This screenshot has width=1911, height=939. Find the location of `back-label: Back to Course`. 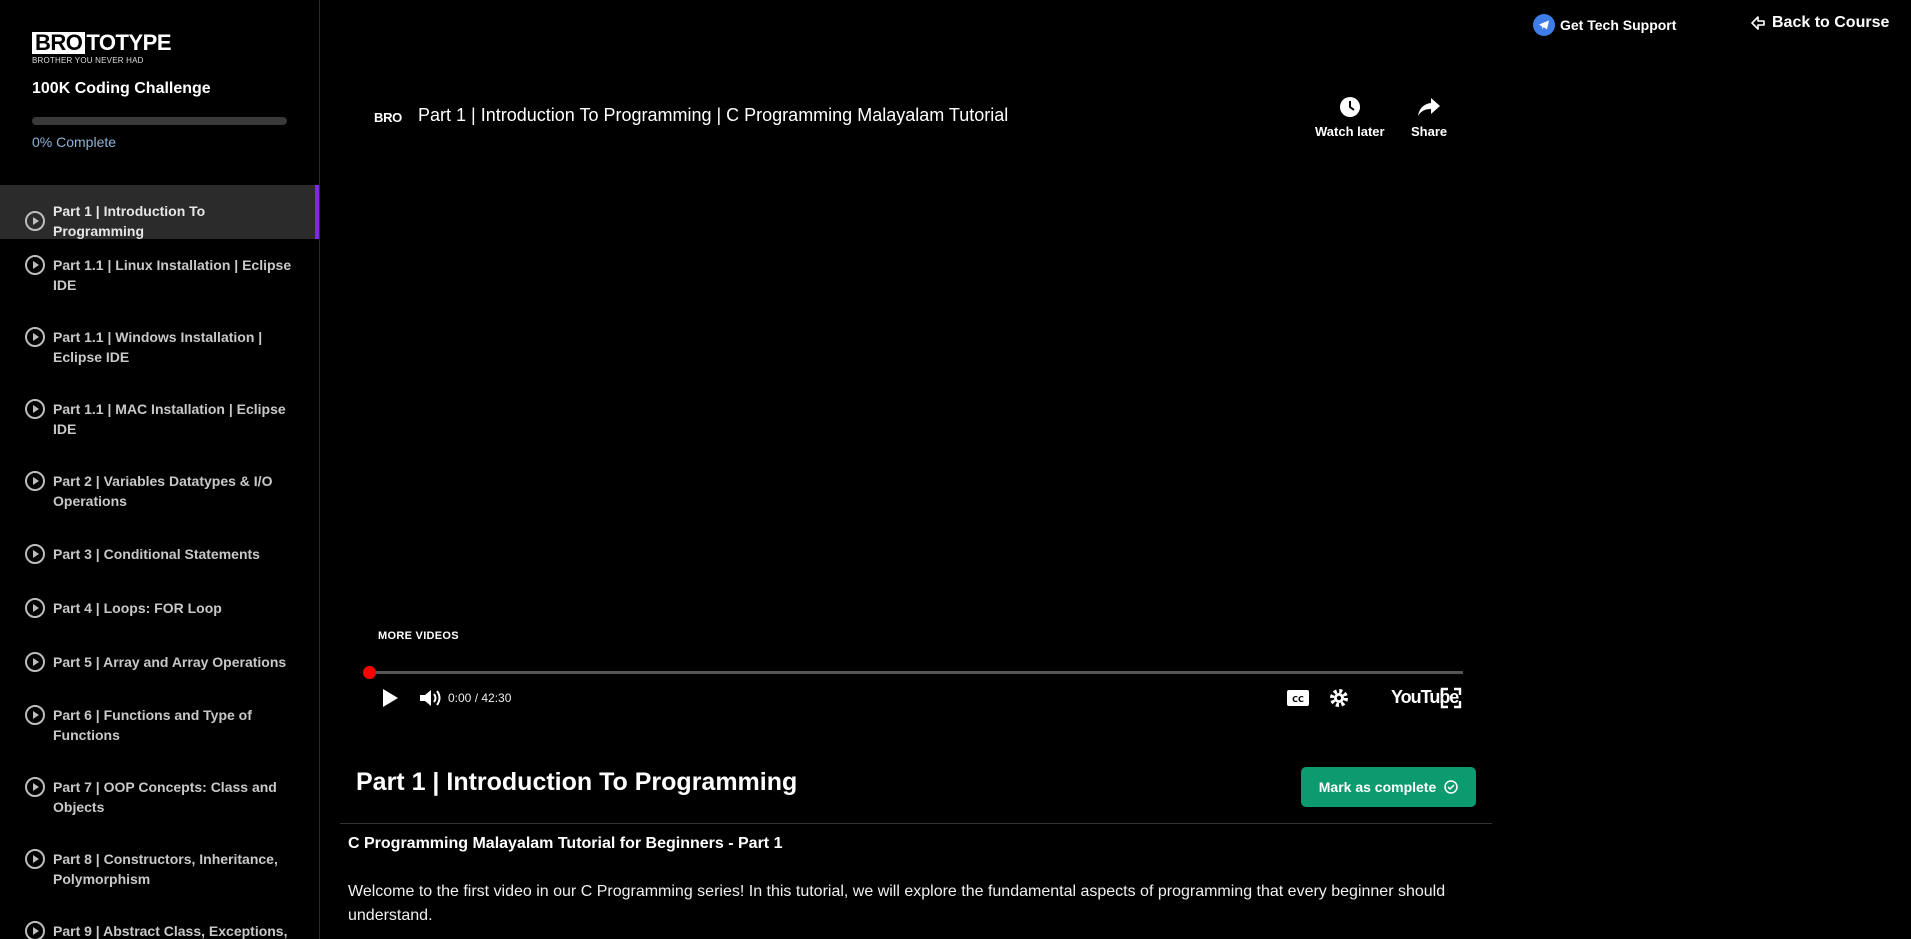

back-label: Back to Course is located at coordinates (1831, 22).